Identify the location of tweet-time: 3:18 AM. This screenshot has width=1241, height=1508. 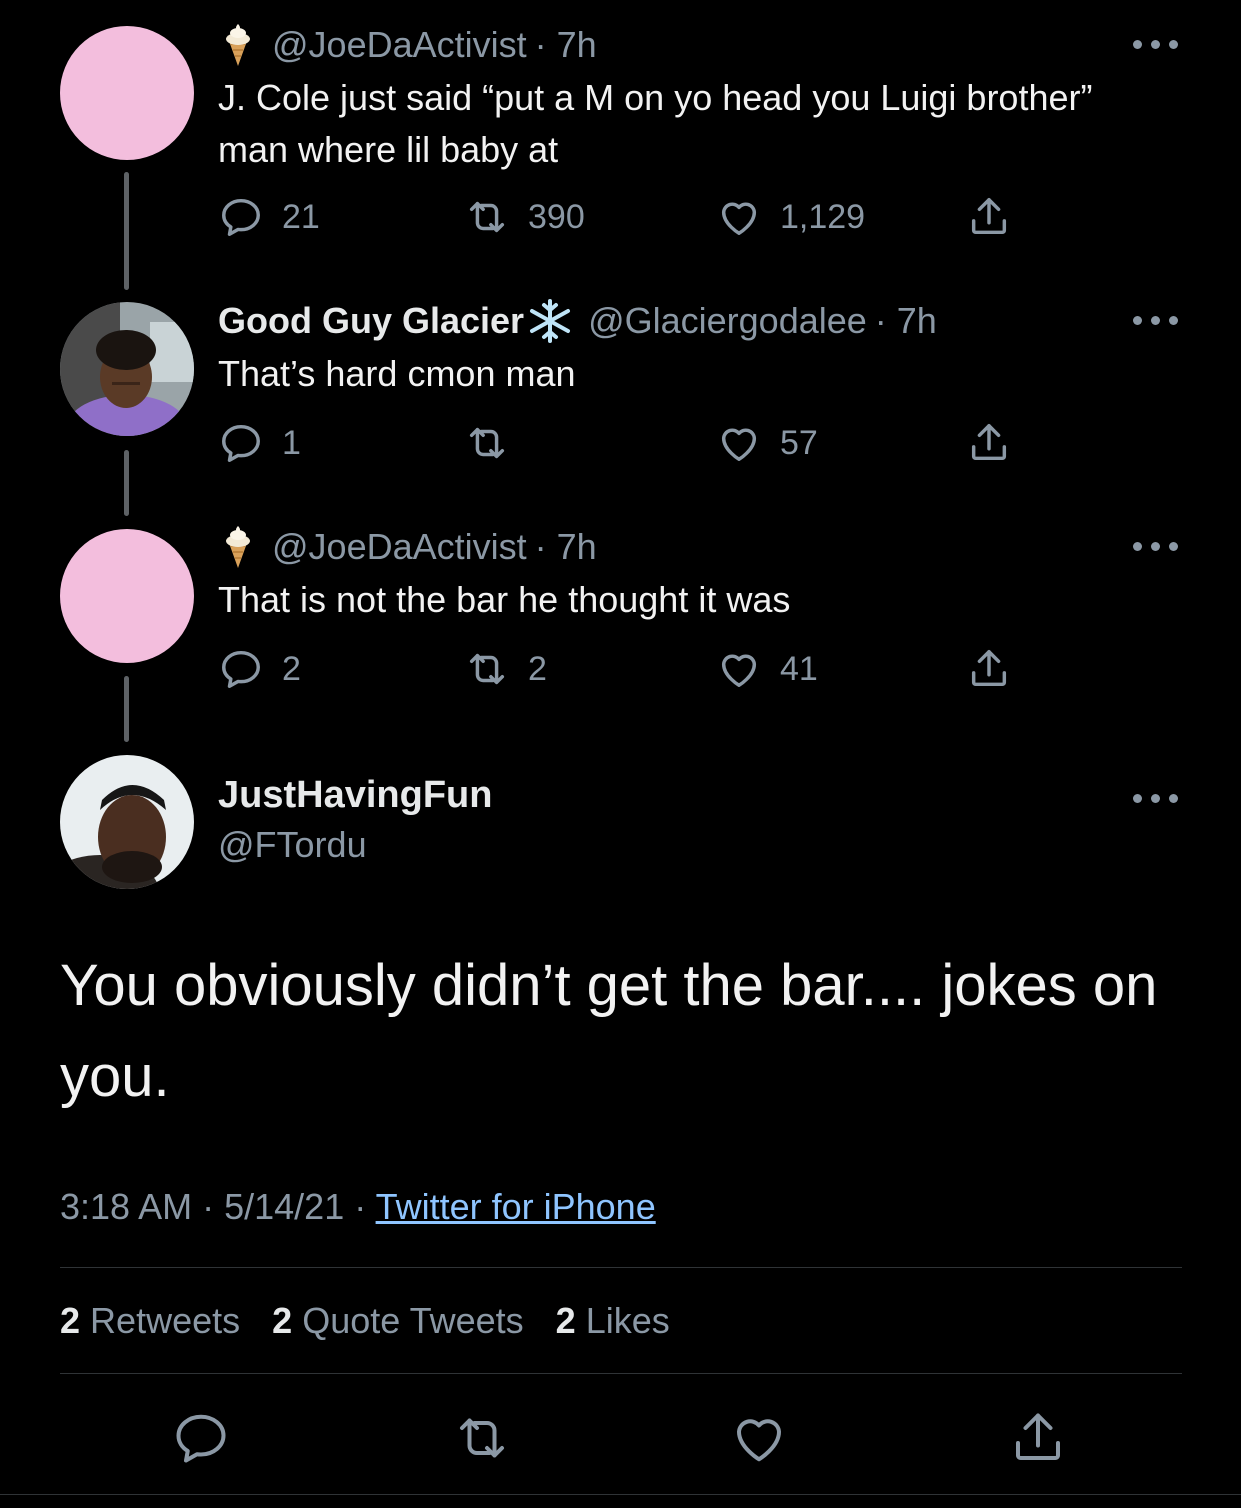
(126, 1206).